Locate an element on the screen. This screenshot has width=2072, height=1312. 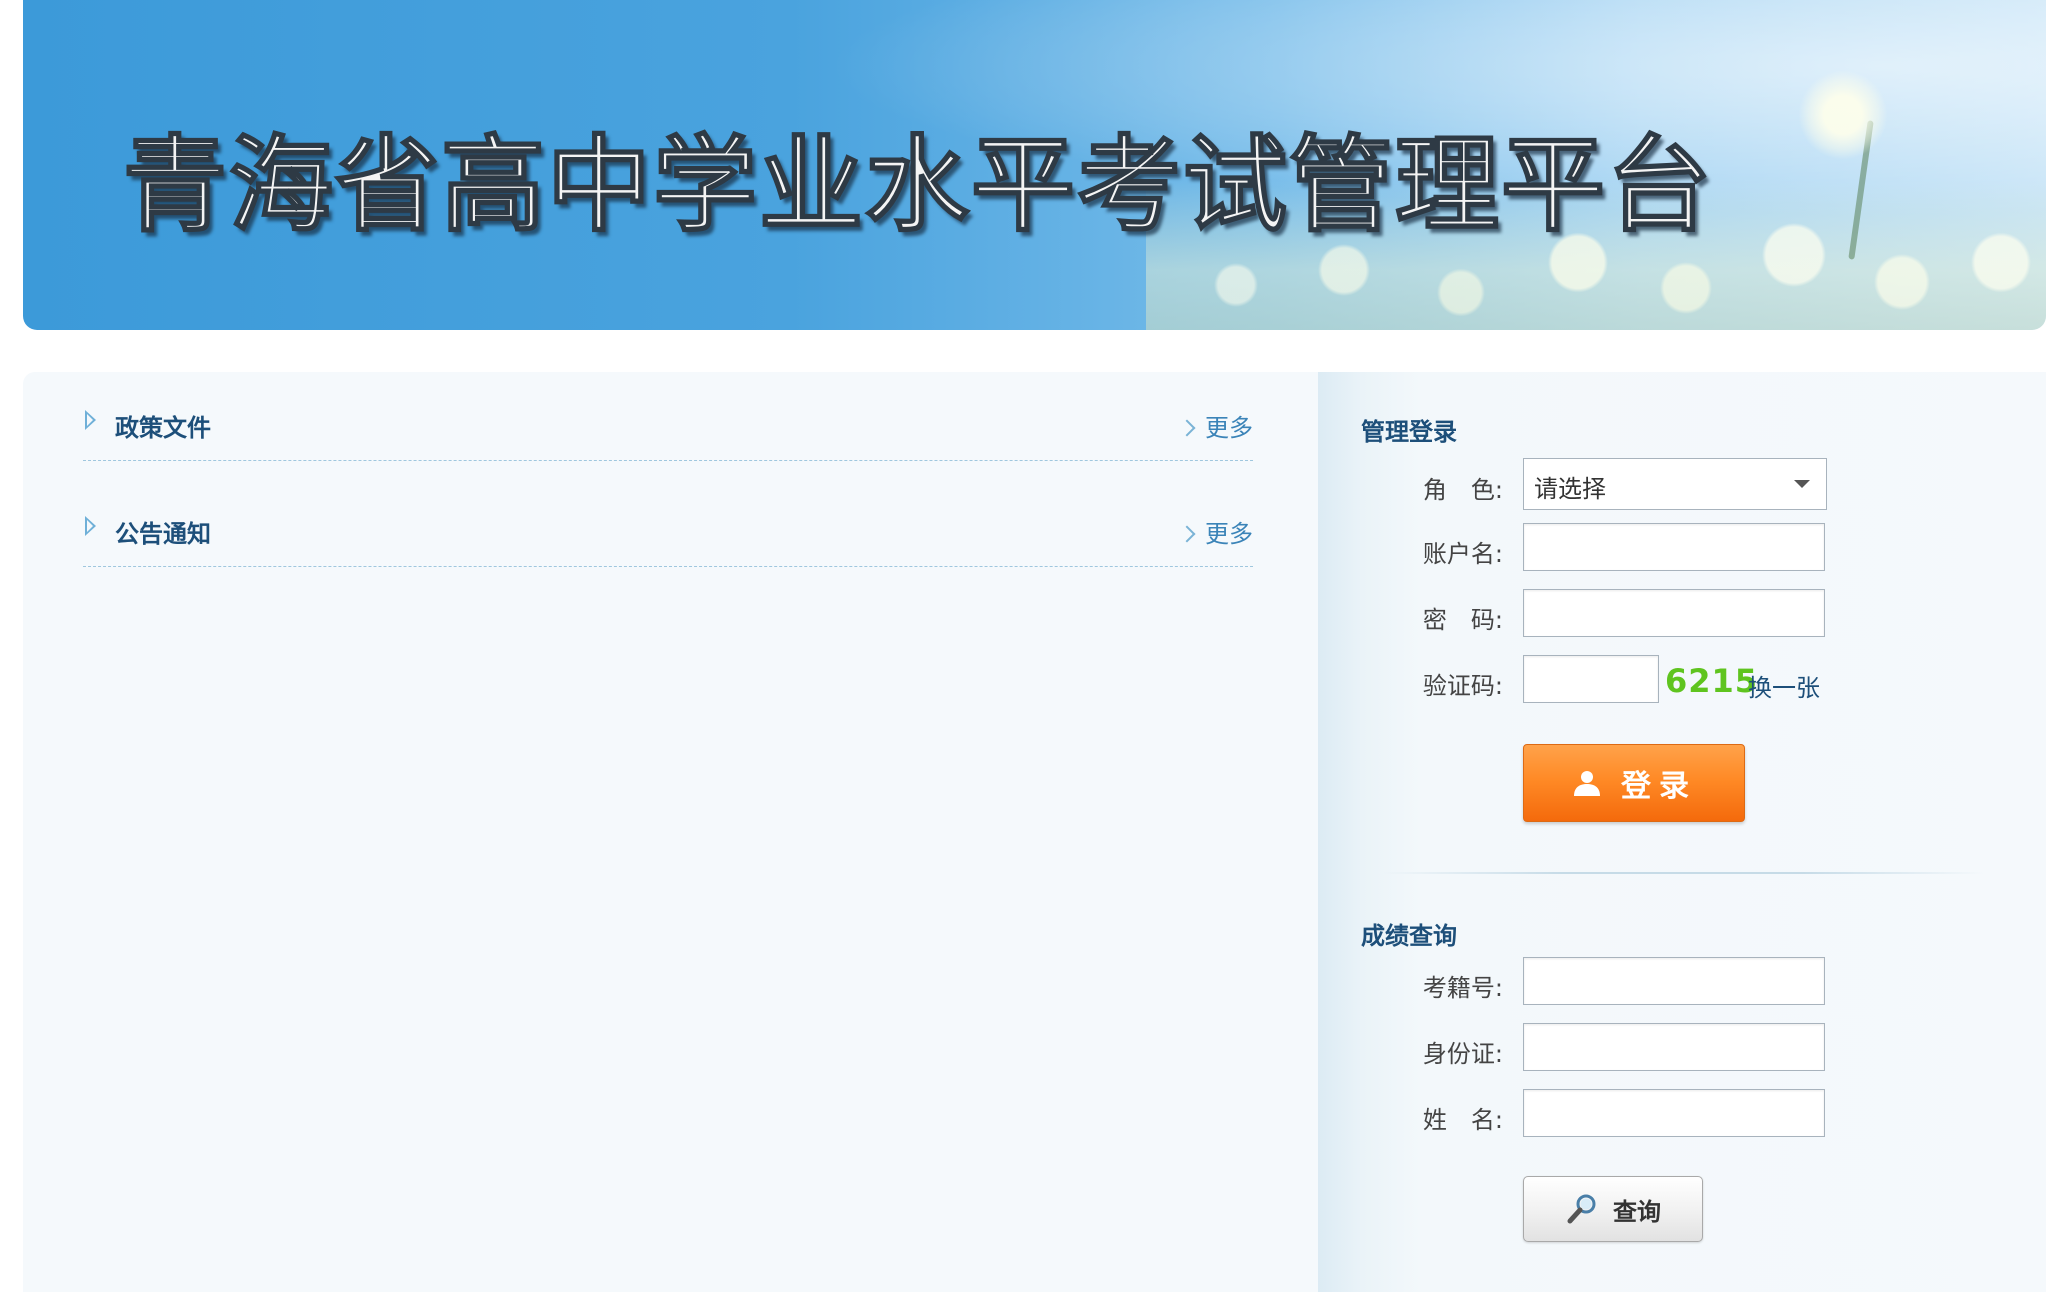
login-section-title: 管理登录 is located at coordinates (1409, 432).